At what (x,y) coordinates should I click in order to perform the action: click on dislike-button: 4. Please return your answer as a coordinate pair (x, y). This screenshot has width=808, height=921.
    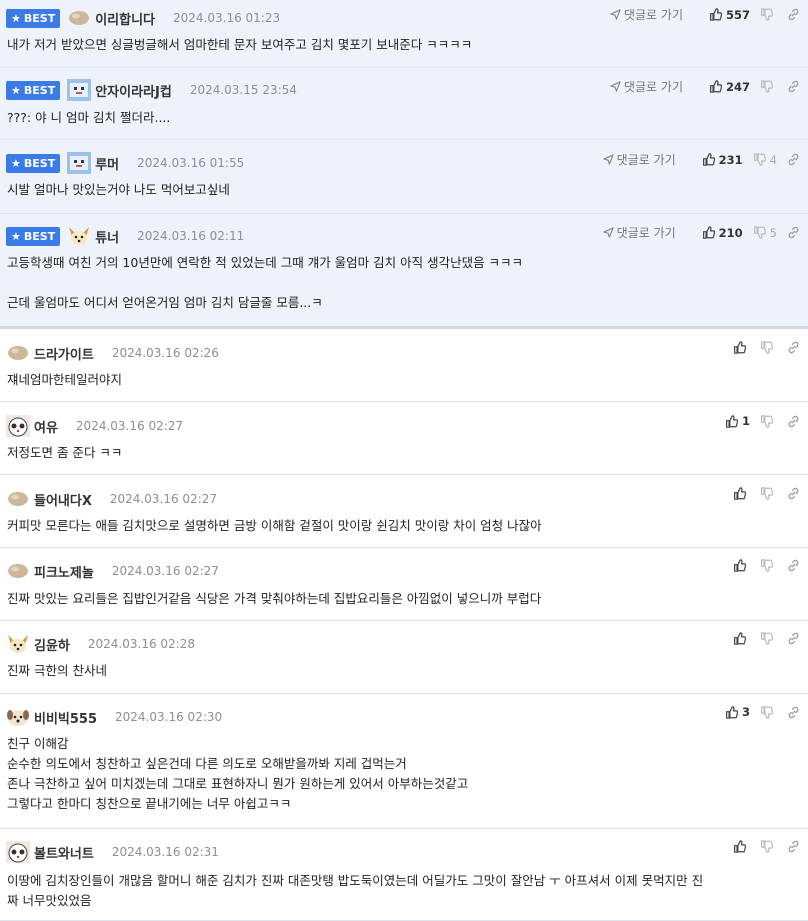
    Looking at the image, I should click on (765, 160).